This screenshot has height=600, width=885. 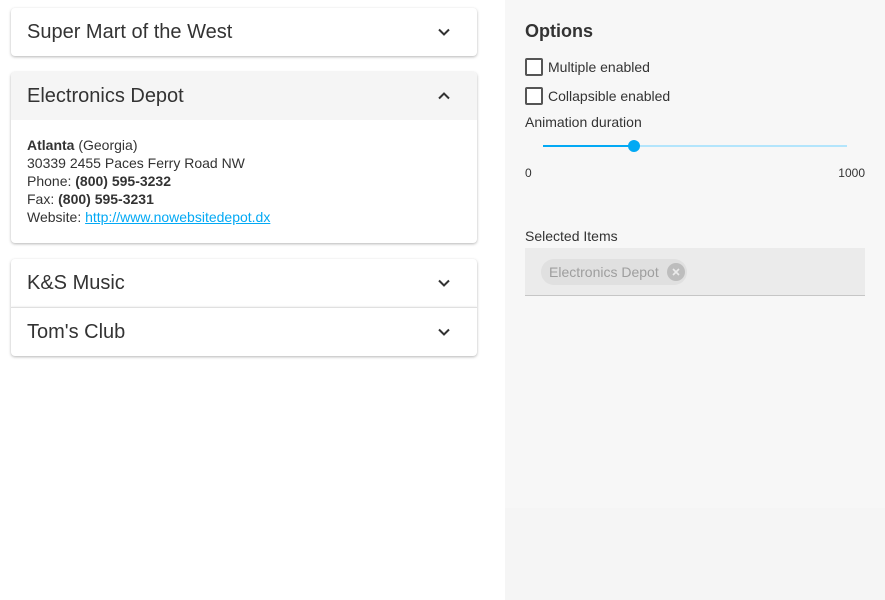 What do you see at coordinates (108, 145) in the screenshot?
I see `state: (Georgia)` at bounding box center [108, 145].